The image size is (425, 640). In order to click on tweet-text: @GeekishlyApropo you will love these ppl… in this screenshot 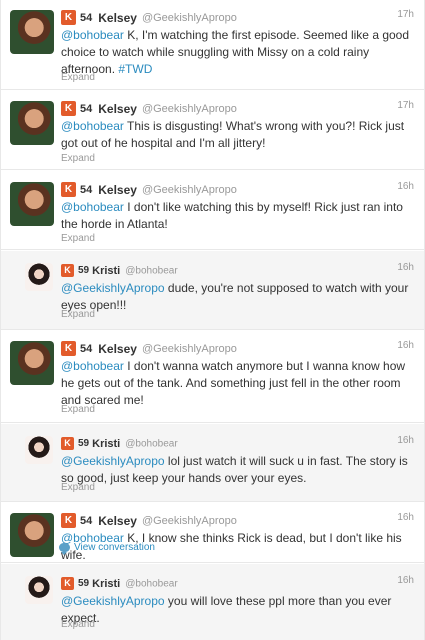, I will do `click(237, 610)`.